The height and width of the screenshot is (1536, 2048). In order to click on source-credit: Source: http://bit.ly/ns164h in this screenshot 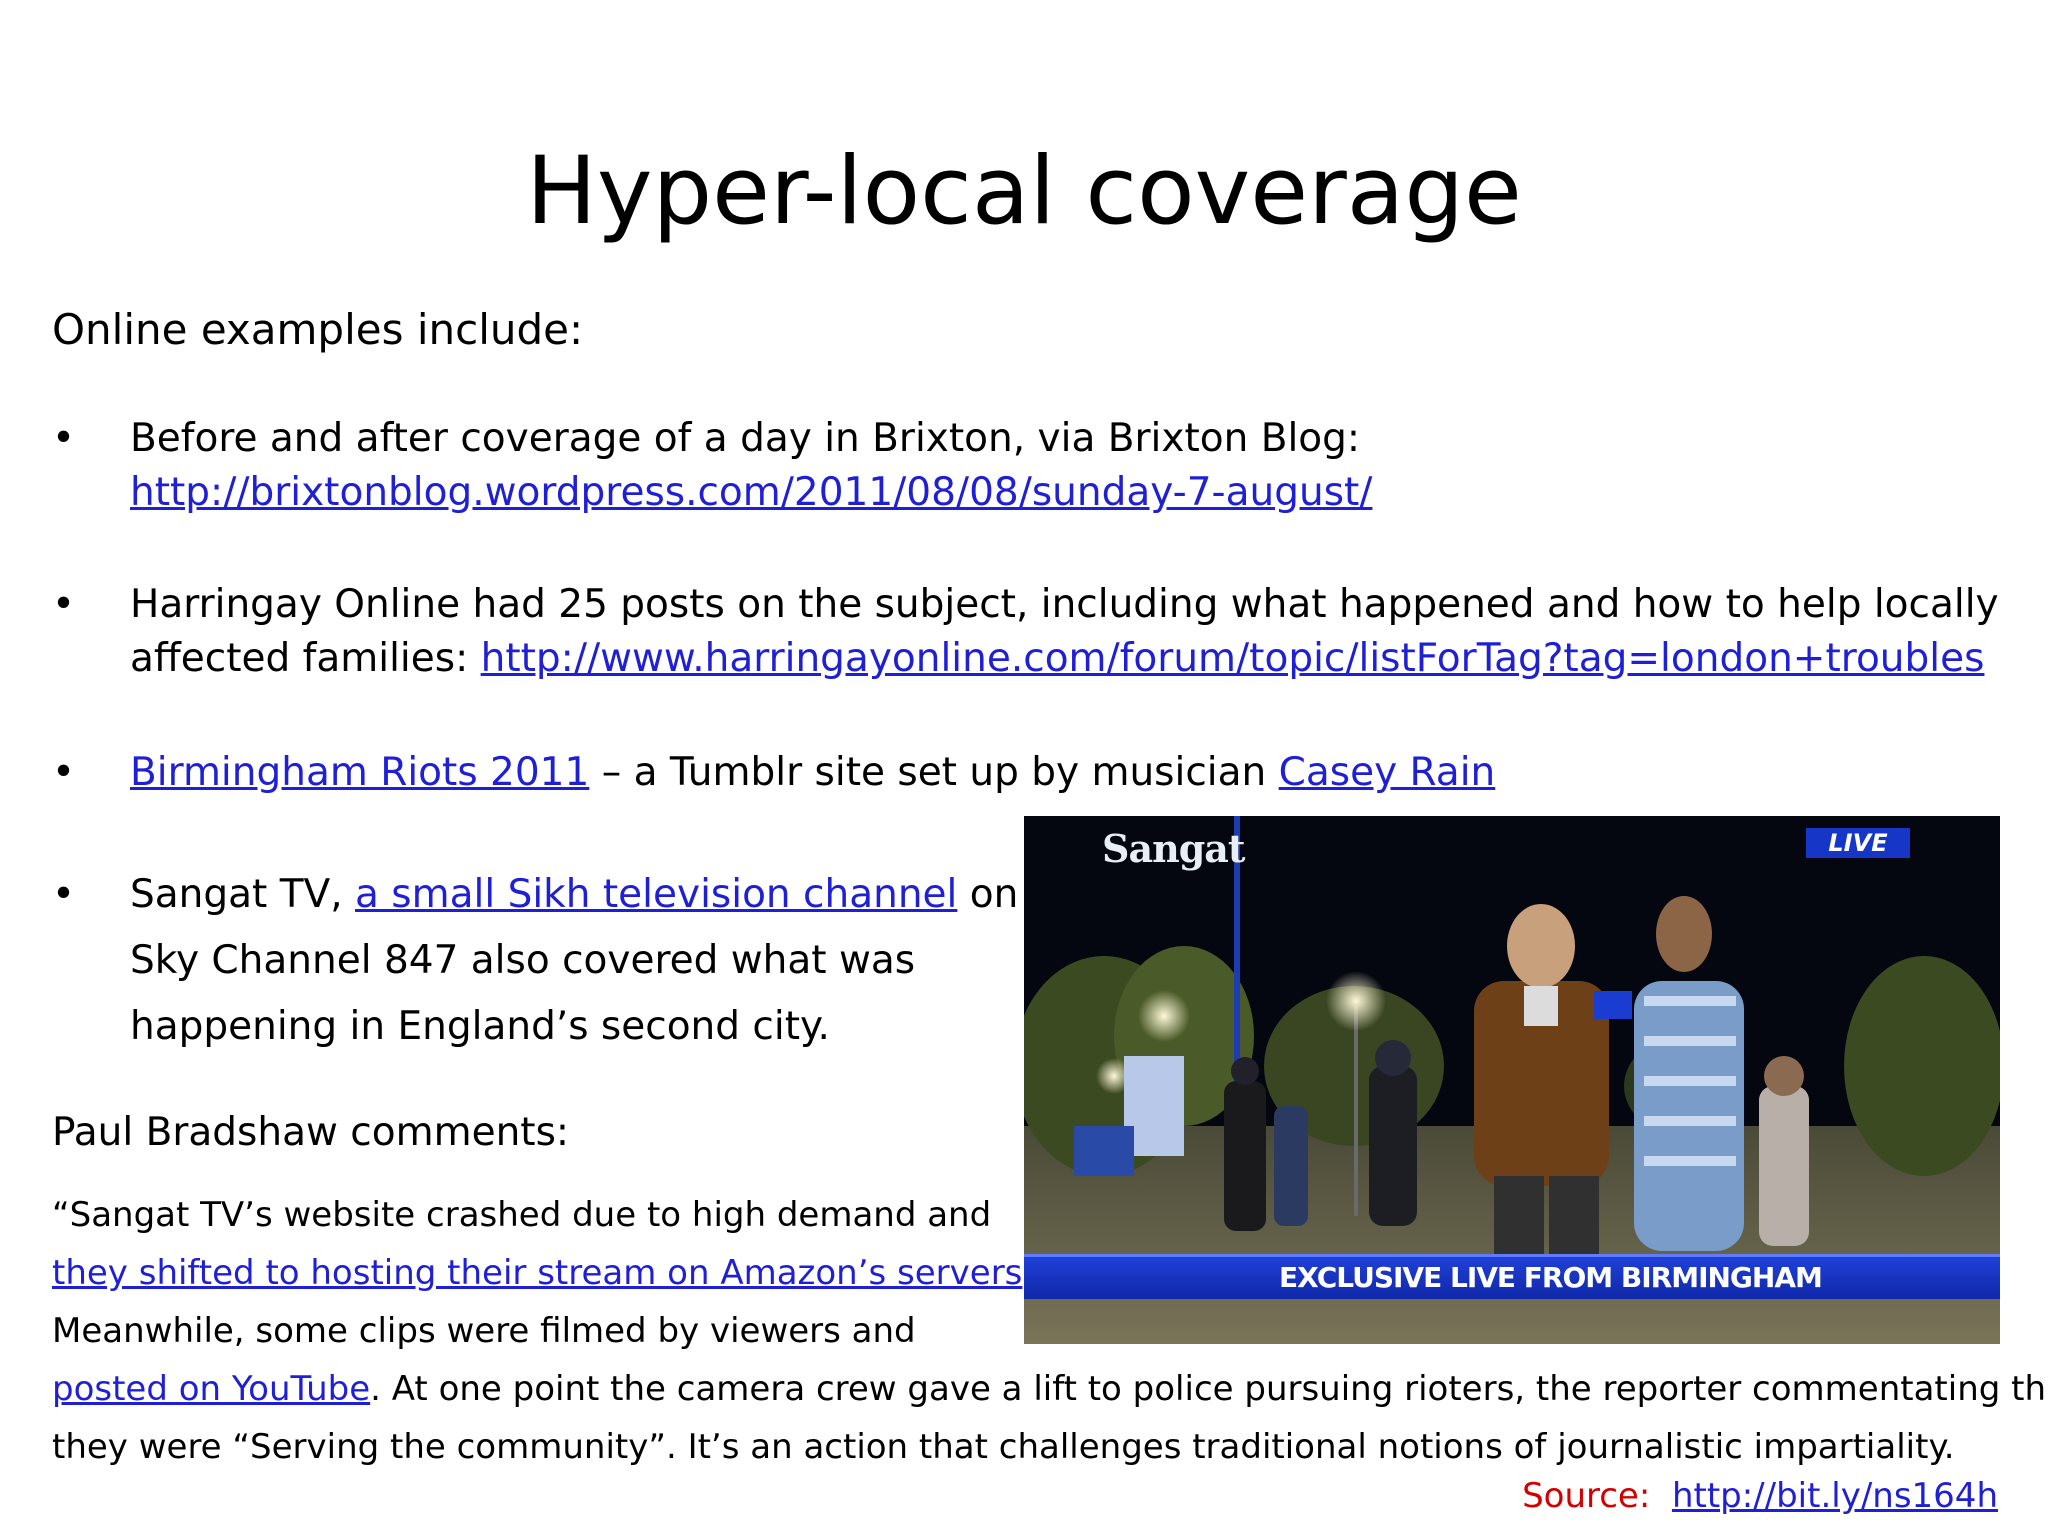, I will do `click(1760, 1496)`.